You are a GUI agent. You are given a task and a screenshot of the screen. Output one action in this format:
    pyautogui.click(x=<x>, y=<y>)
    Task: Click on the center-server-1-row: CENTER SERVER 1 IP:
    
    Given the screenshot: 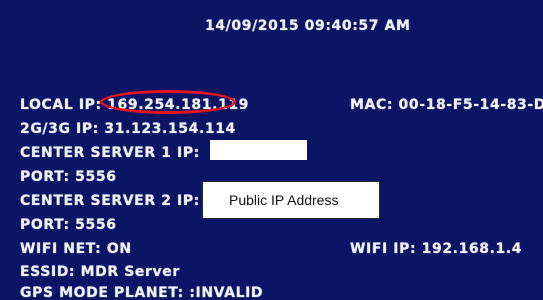 What is the action you would take?
    pyautogui.click(x=110, y=153)
    